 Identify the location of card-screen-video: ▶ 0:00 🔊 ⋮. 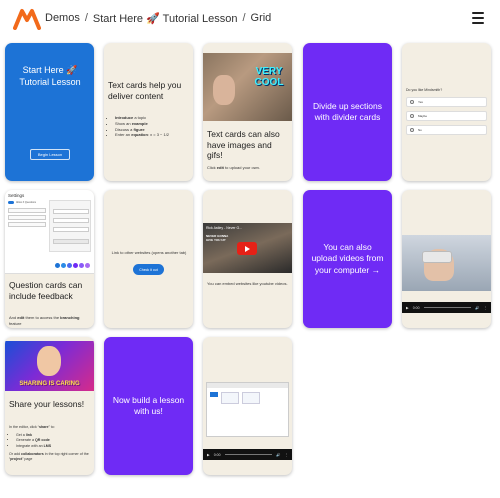
(247, 406).